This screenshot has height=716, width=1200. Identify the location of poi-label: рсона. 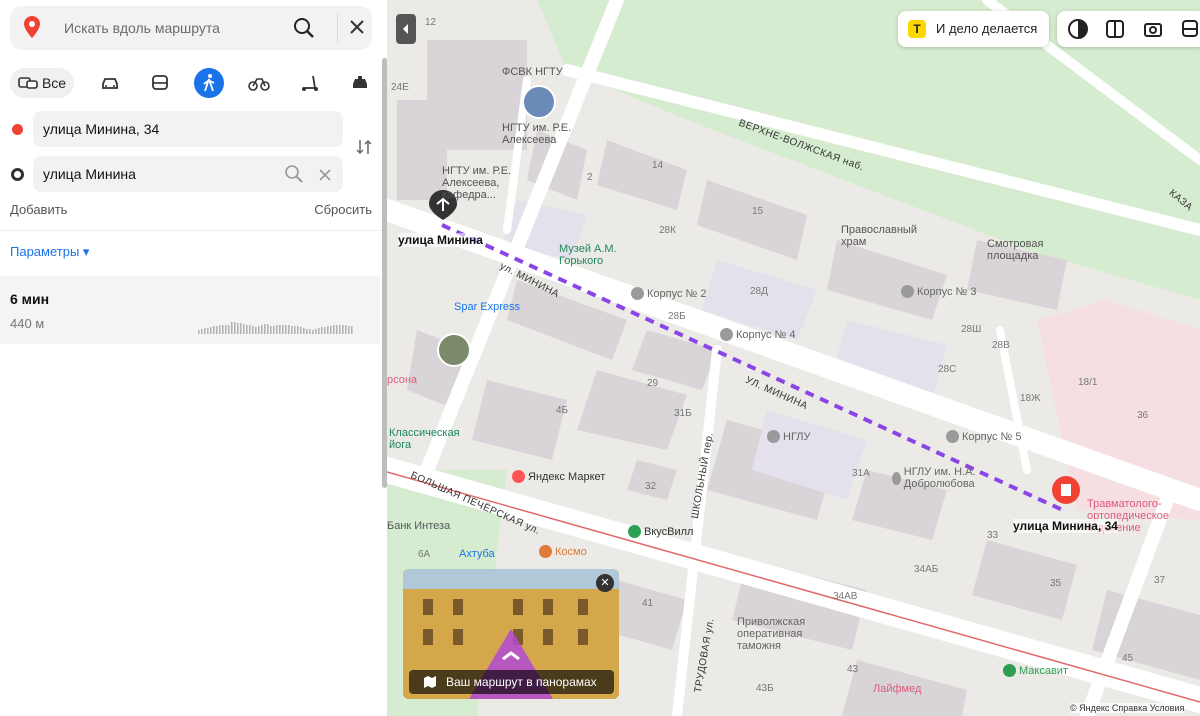
(402, 380).